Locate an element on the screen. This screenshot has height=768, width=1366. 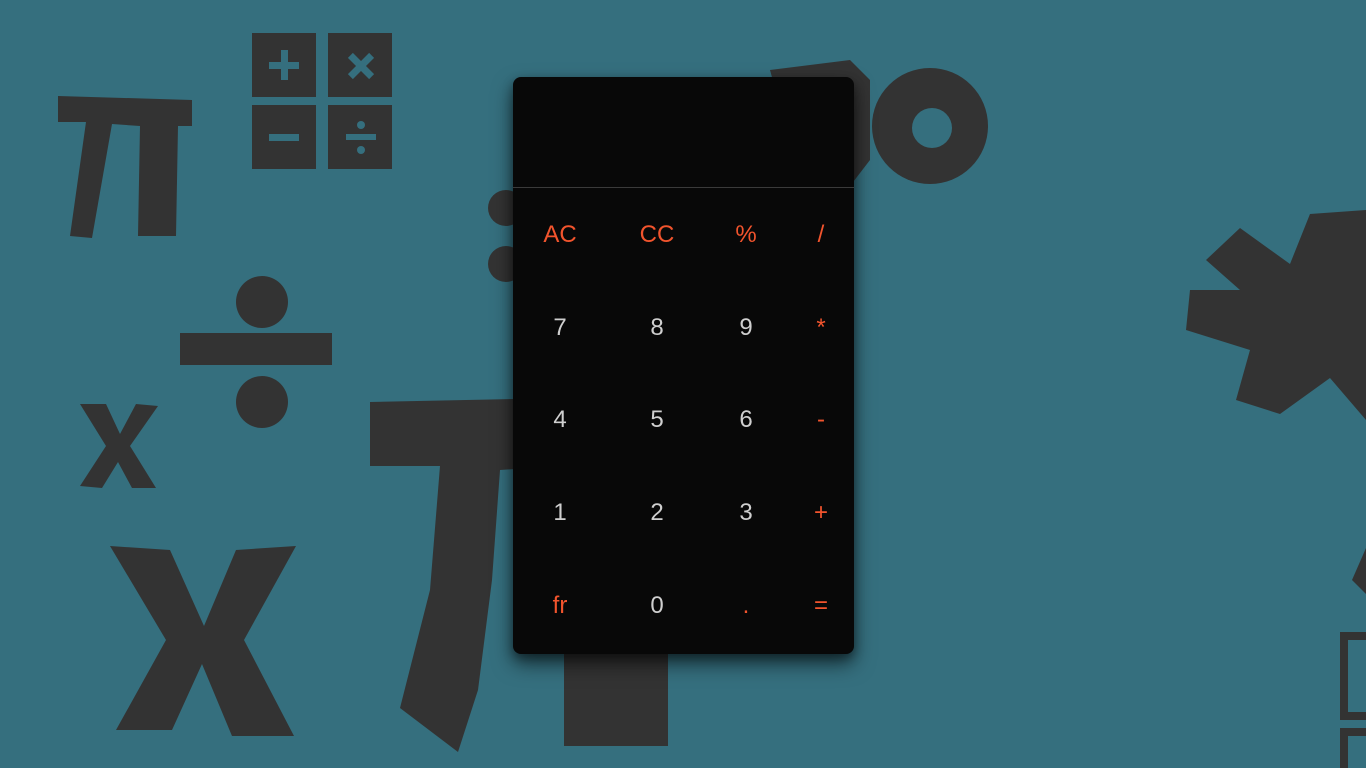
percent-button: % is located at coordinates (746, 235).